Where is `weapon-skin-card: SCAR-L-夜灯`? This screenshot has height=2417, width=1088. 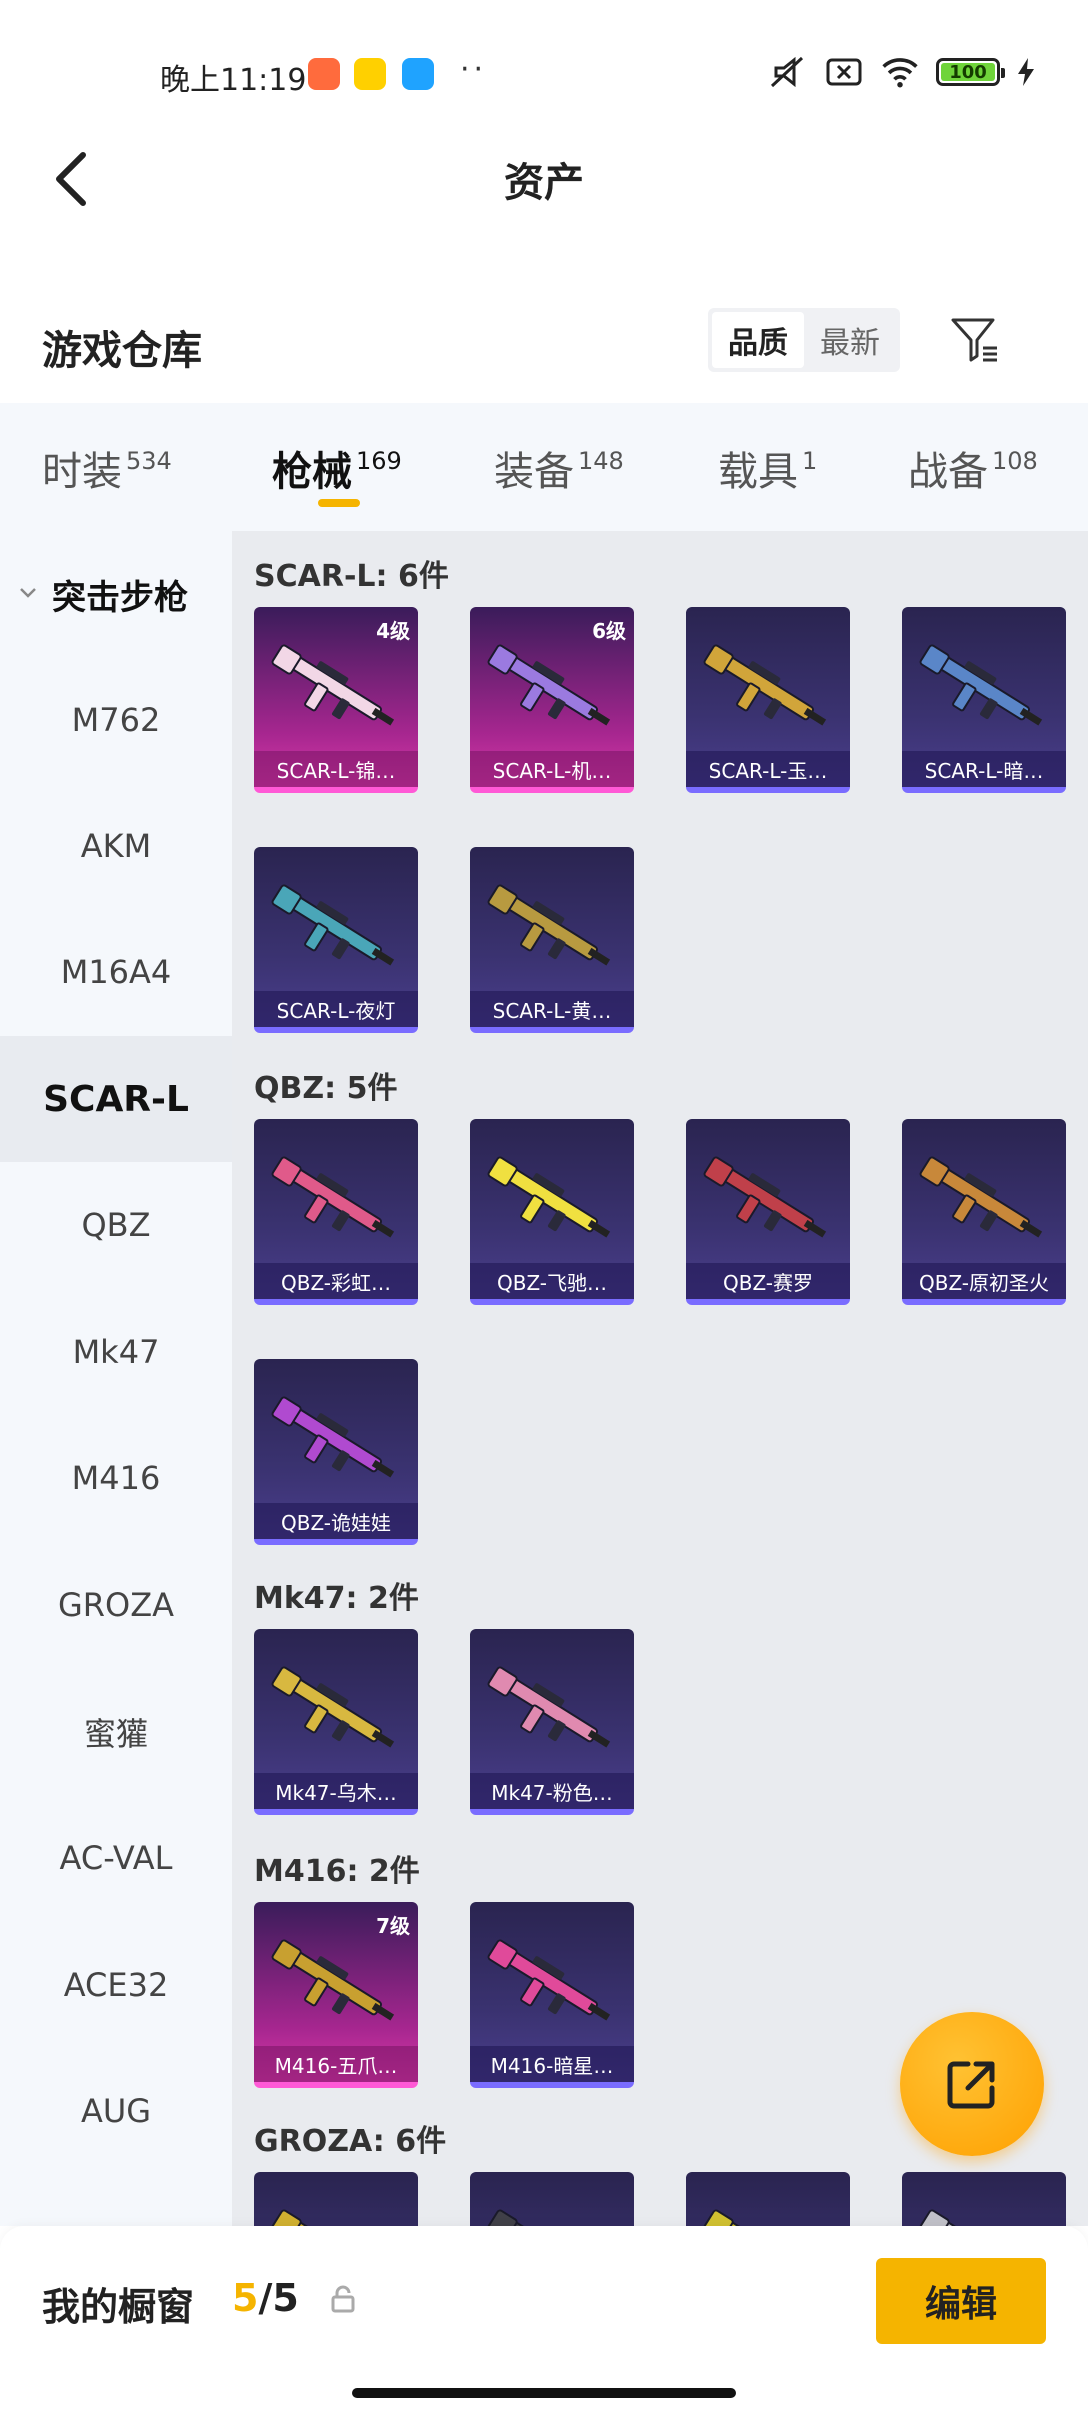
weapon-skin-card: SCAR-L-夜灯 is located at coordinates (336, 940).